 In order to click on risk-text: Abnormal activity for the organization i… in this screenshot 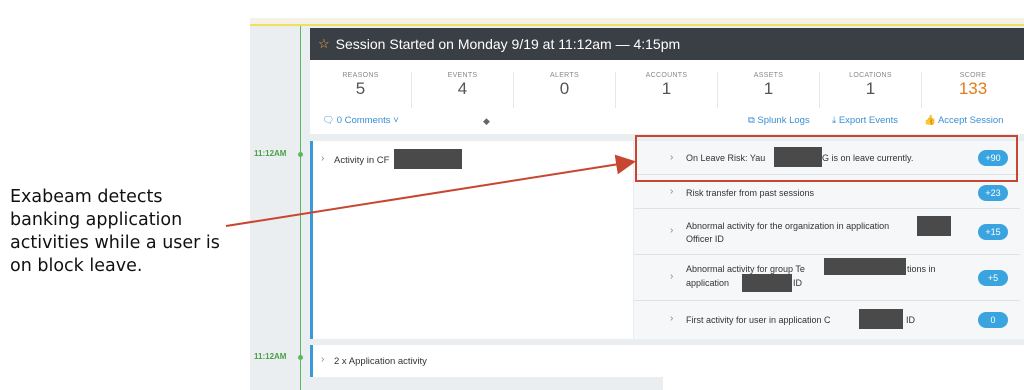, I will do `click(788, 226)`.